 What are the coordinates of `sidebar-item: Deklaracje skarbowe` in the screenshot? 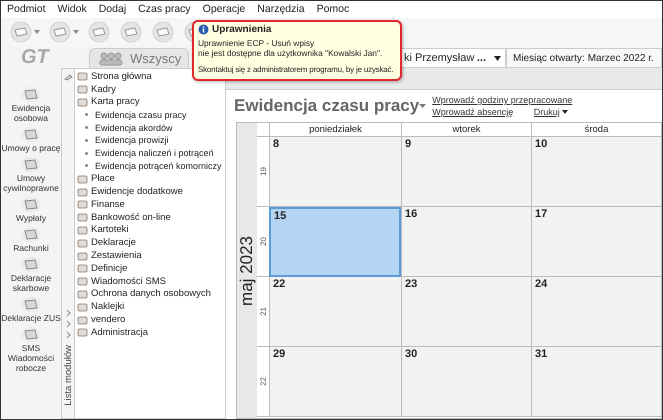 It's located at (31, 283).